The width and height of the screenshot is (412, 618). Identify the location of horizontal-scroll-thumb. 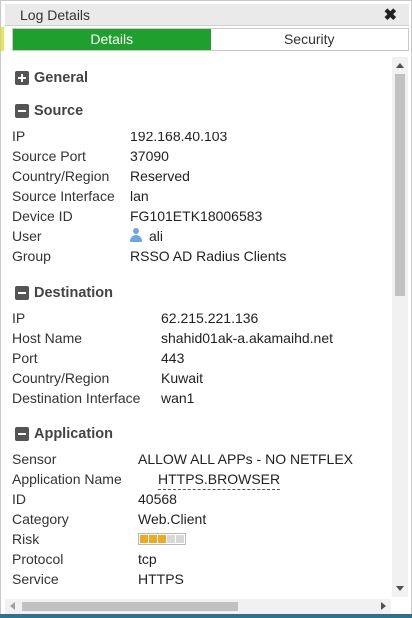
(130, 606).